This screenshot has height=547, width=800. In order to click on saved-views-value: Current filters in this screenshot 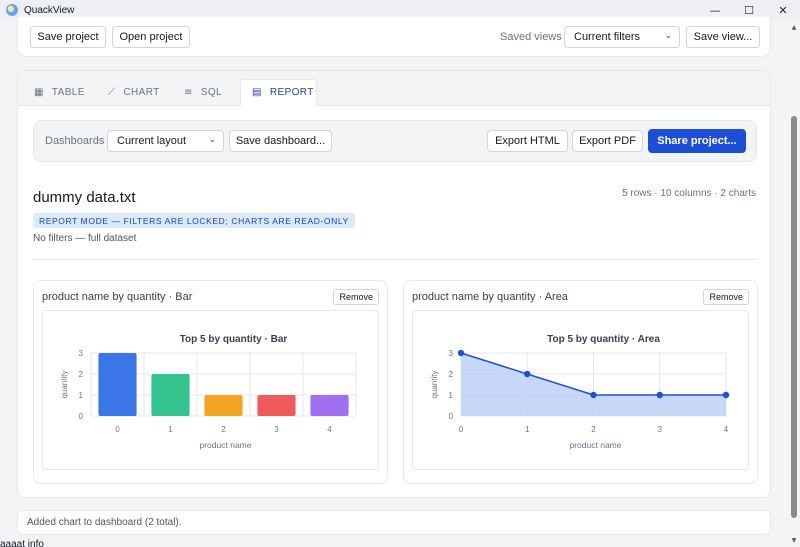, I will do `click(607, 37)`.